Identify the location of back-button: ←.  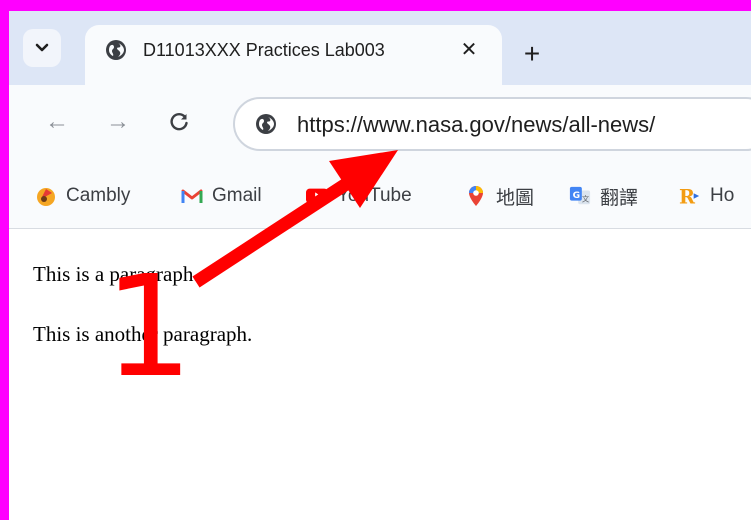
(57, 122).